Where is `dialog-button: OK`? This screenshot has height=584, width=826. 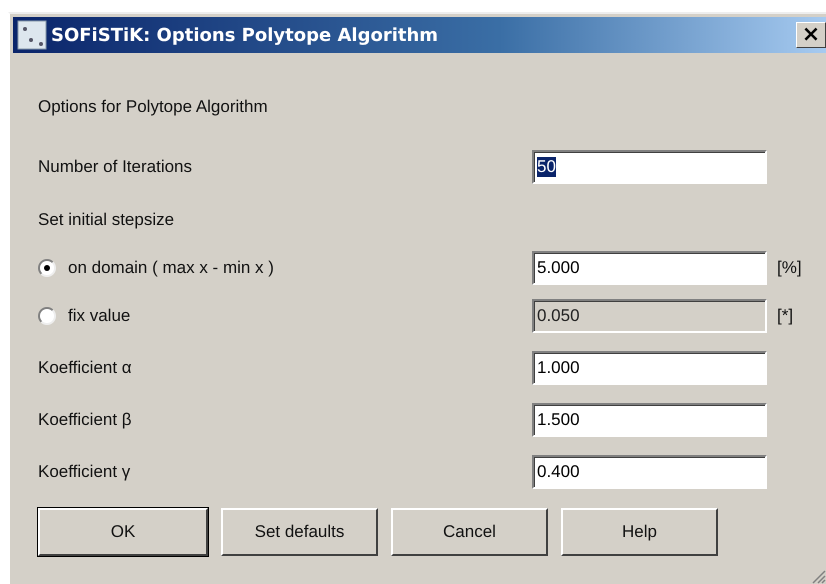
dialog-button: OK is located at coordinates (123, 532).